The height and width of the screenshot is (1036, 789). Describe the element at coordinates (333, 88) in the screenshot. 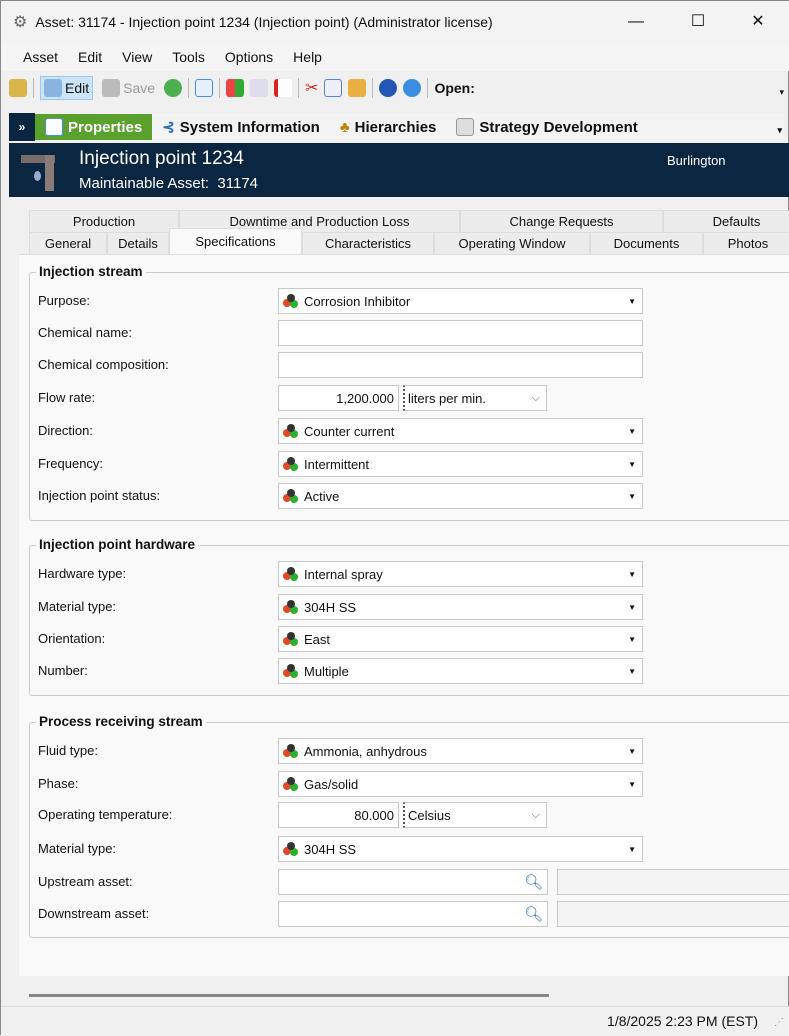

I see `copy-icon` at that location.